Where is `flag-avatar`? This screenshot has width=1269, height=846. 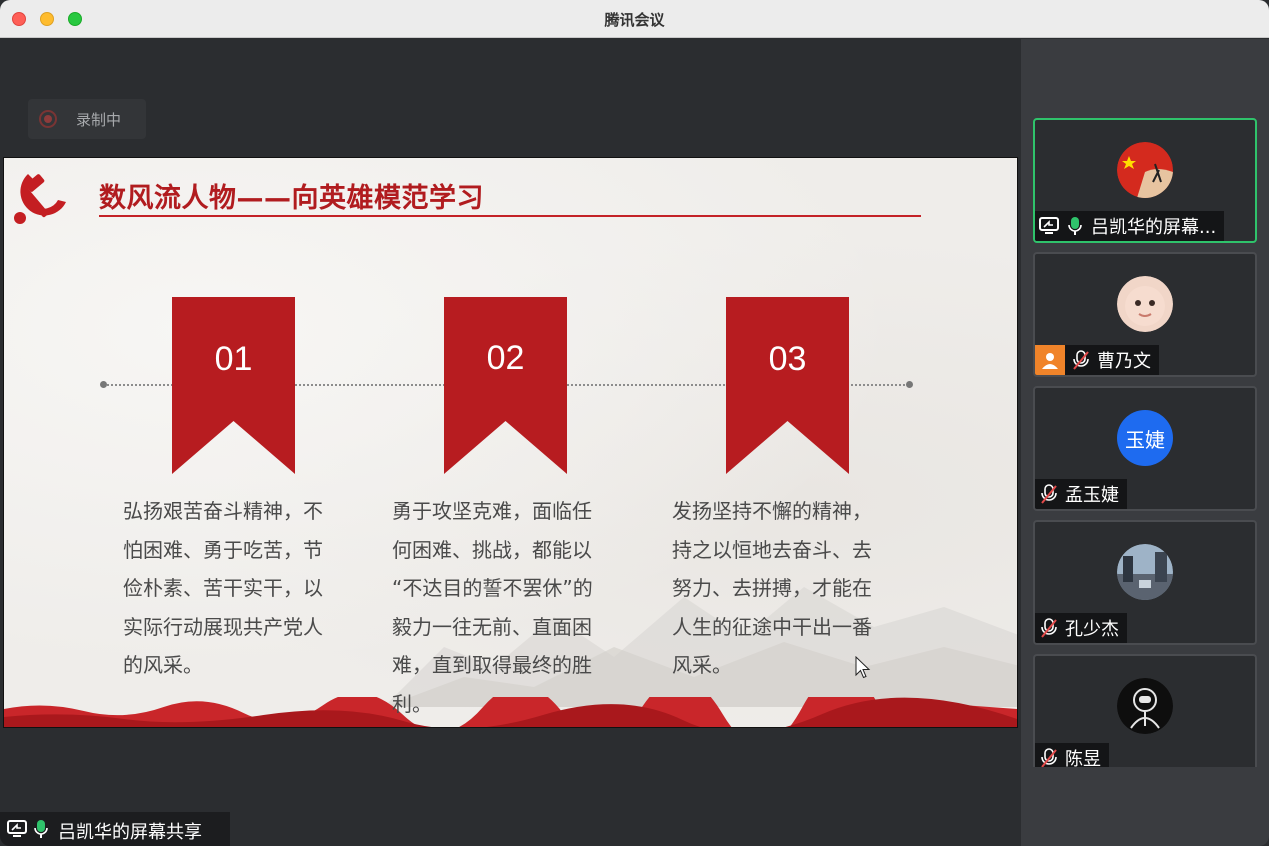
flag-avatar is located at coordinates (1145, 170).